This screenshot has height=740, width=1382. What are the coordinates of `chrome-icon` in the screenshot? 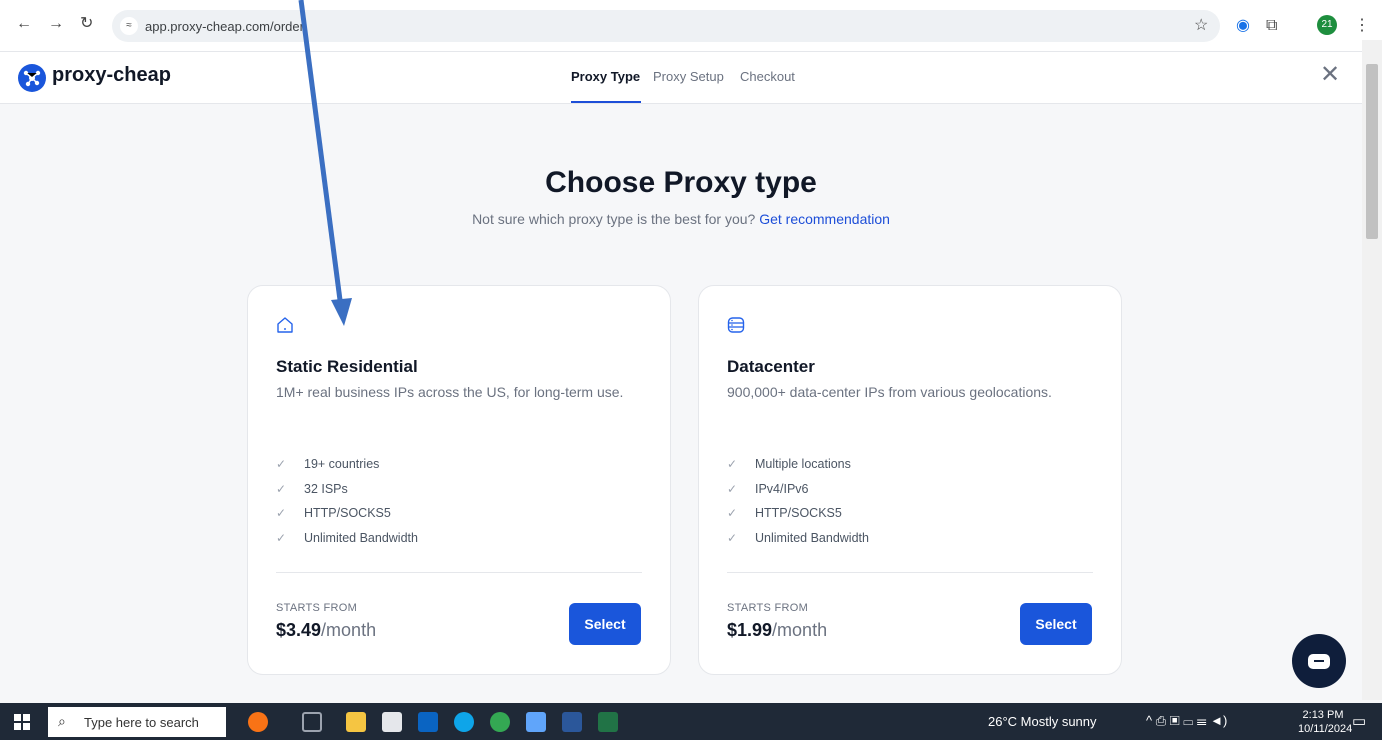 It's located at (500, 722).